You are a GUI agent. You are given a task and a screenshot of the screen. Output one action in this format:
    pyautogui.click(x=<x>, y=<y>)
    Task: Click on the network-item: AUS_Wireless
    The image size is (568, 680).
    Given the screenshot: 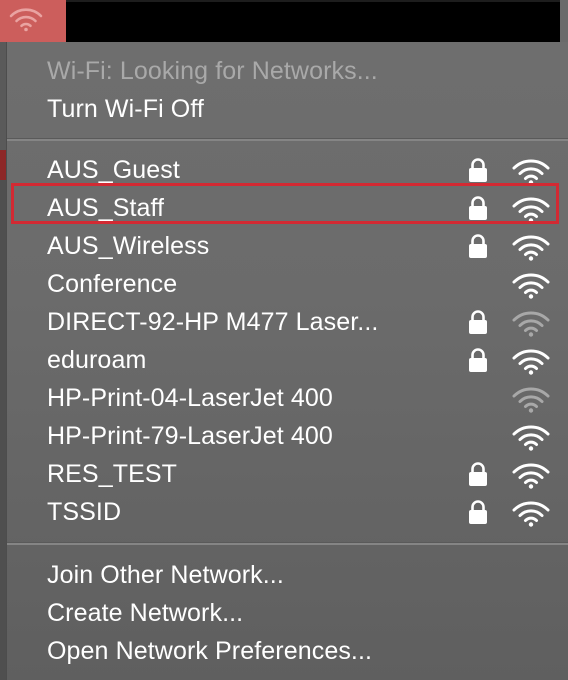 What is the action you would take?
    pyautogui.click(x=287, y=246)
    